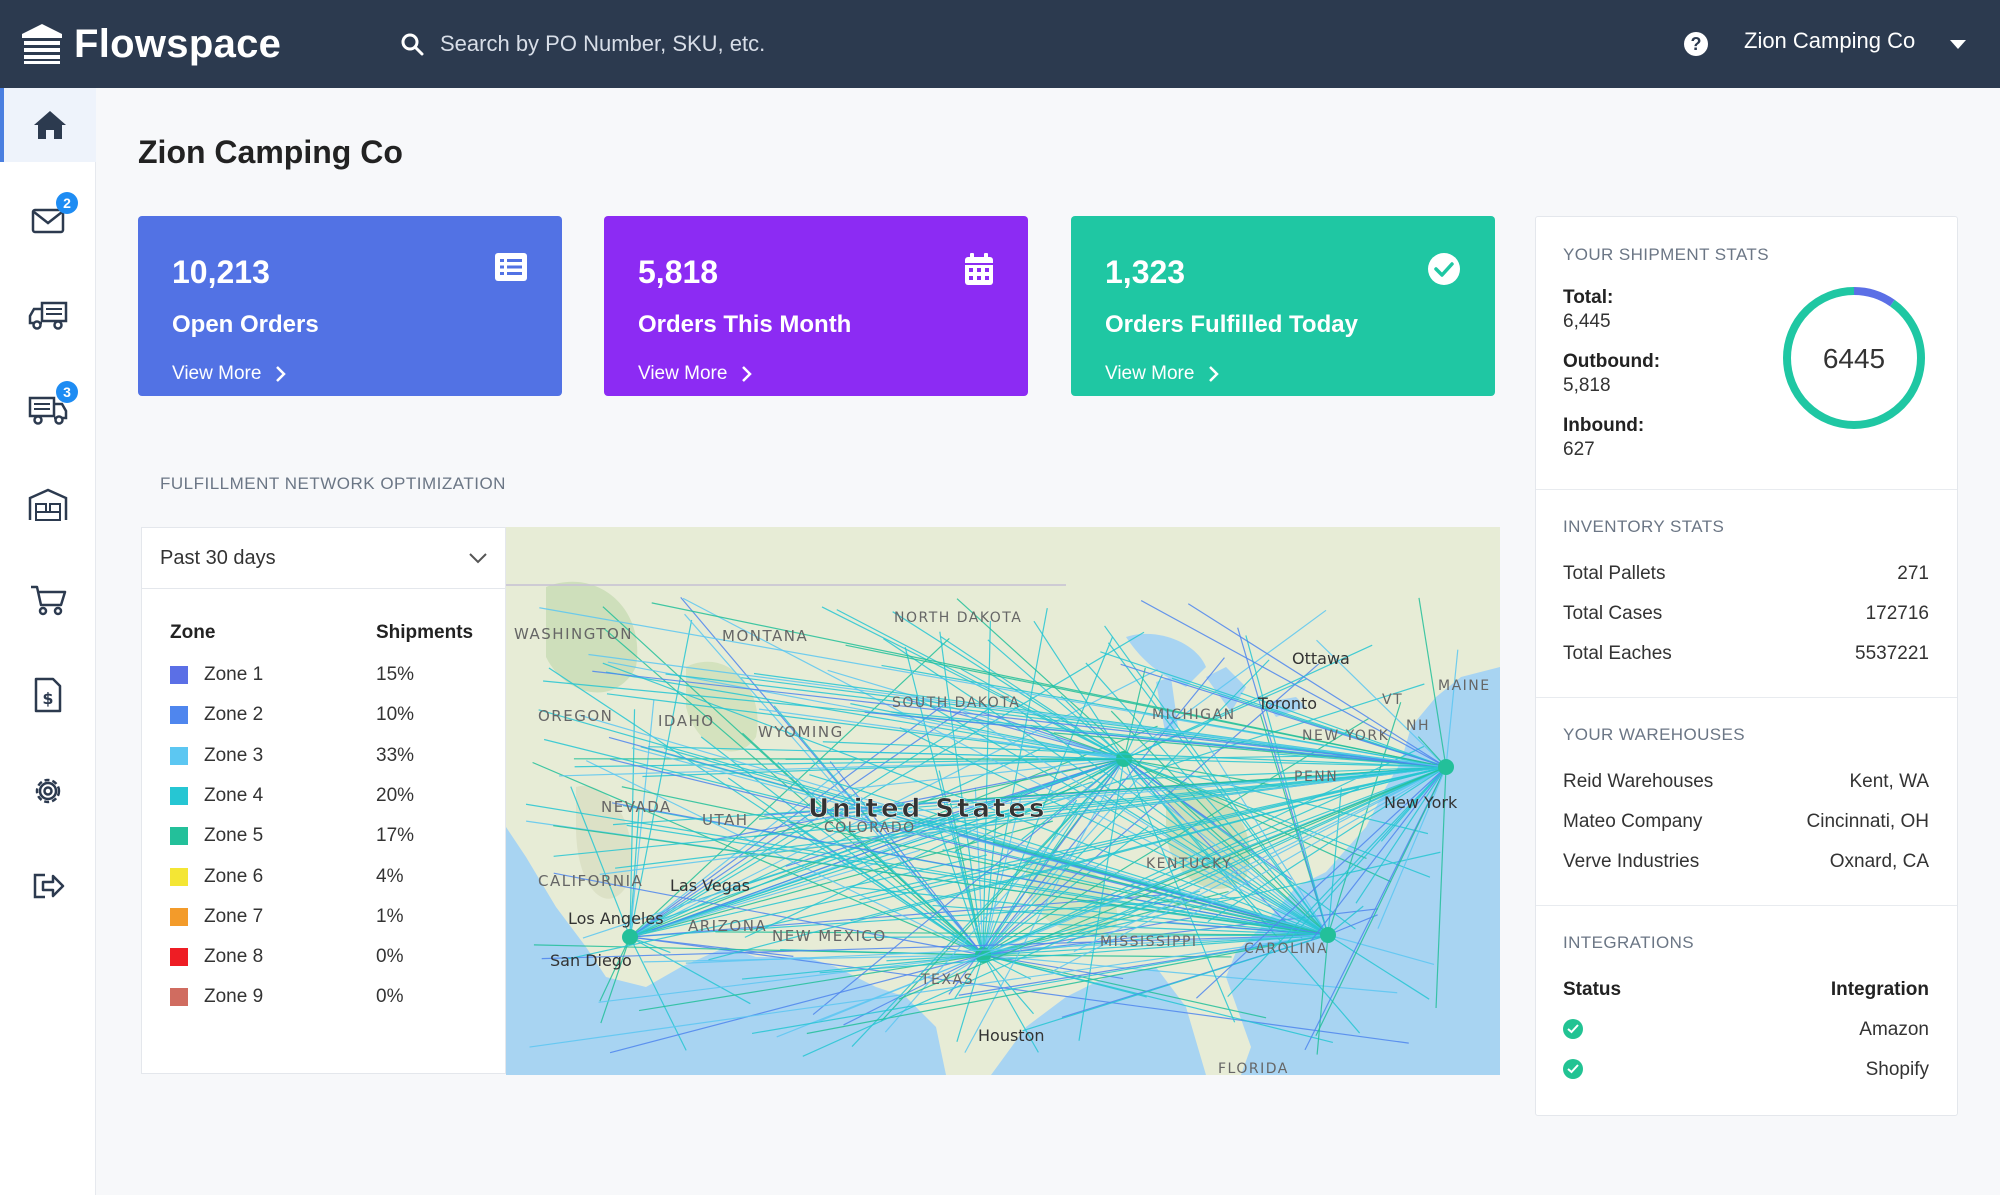 Image resolution: width=2000 pixels, height=1195 pixels. I want to click on total-value: 6,445, so click(1587, 321).